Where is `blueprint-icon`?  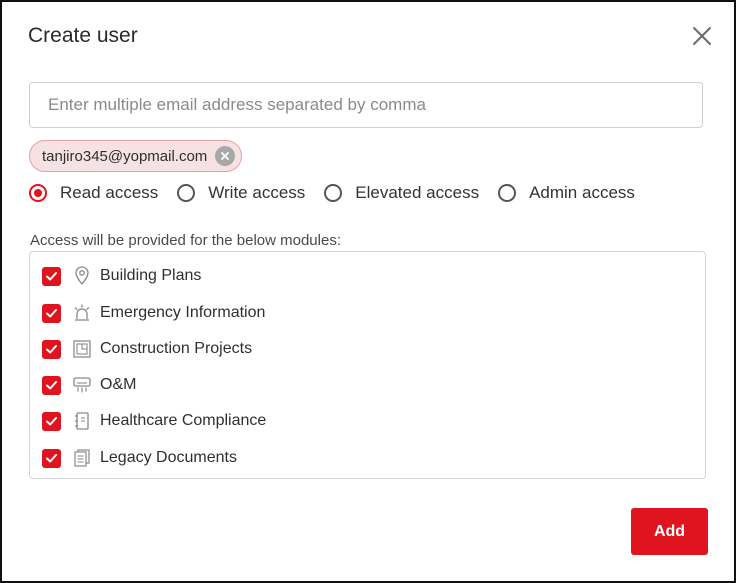 blueprint-icon is located at coordinates (82, 349).